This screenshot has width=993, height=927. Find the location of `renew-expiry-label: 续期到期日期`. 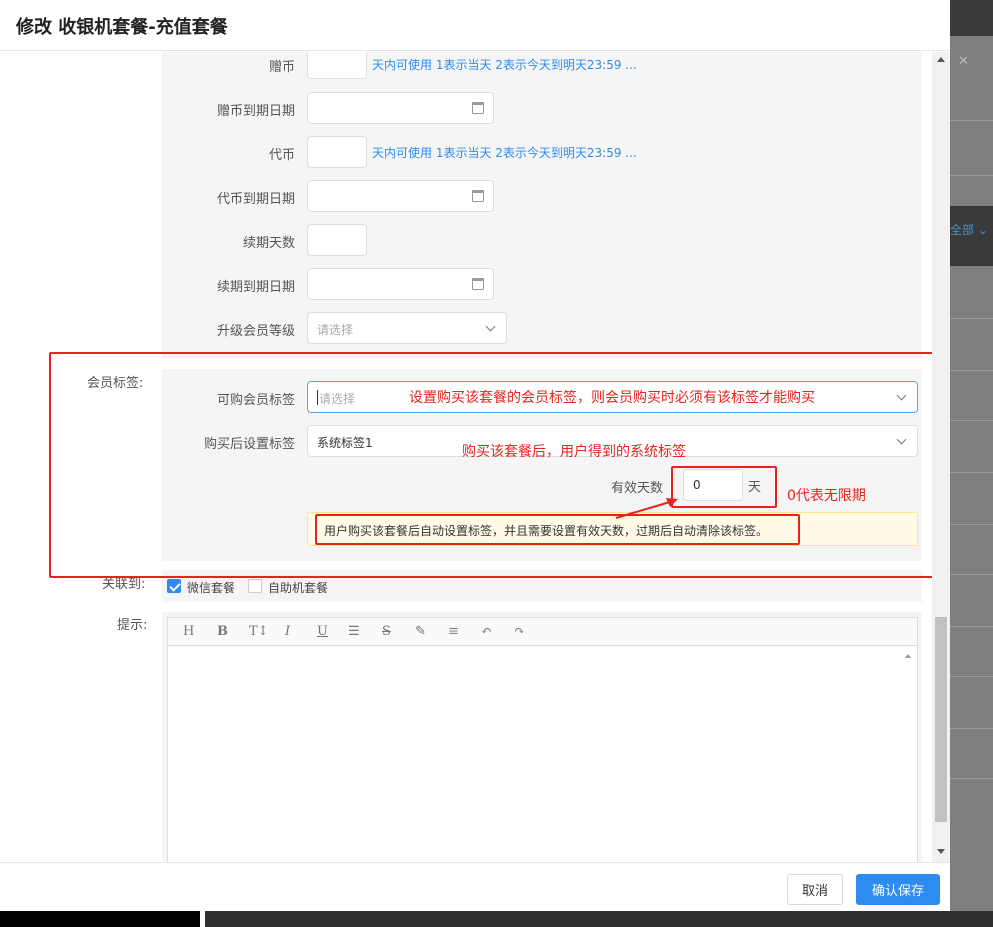

renew-expiry-label: 续期到期日期 is located at coordinates (255, 287).